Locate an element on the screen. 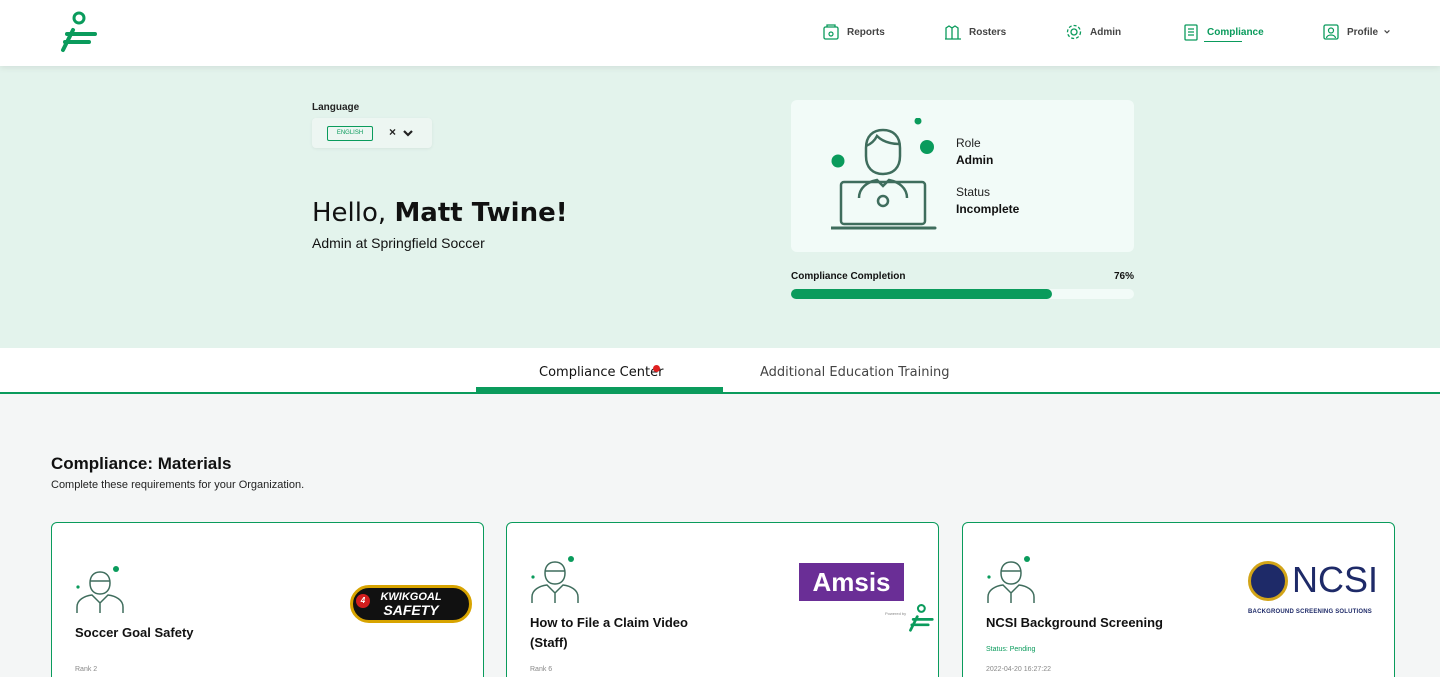  kwikgoal-line2: SAFETY is located at coordinates (411, 610).